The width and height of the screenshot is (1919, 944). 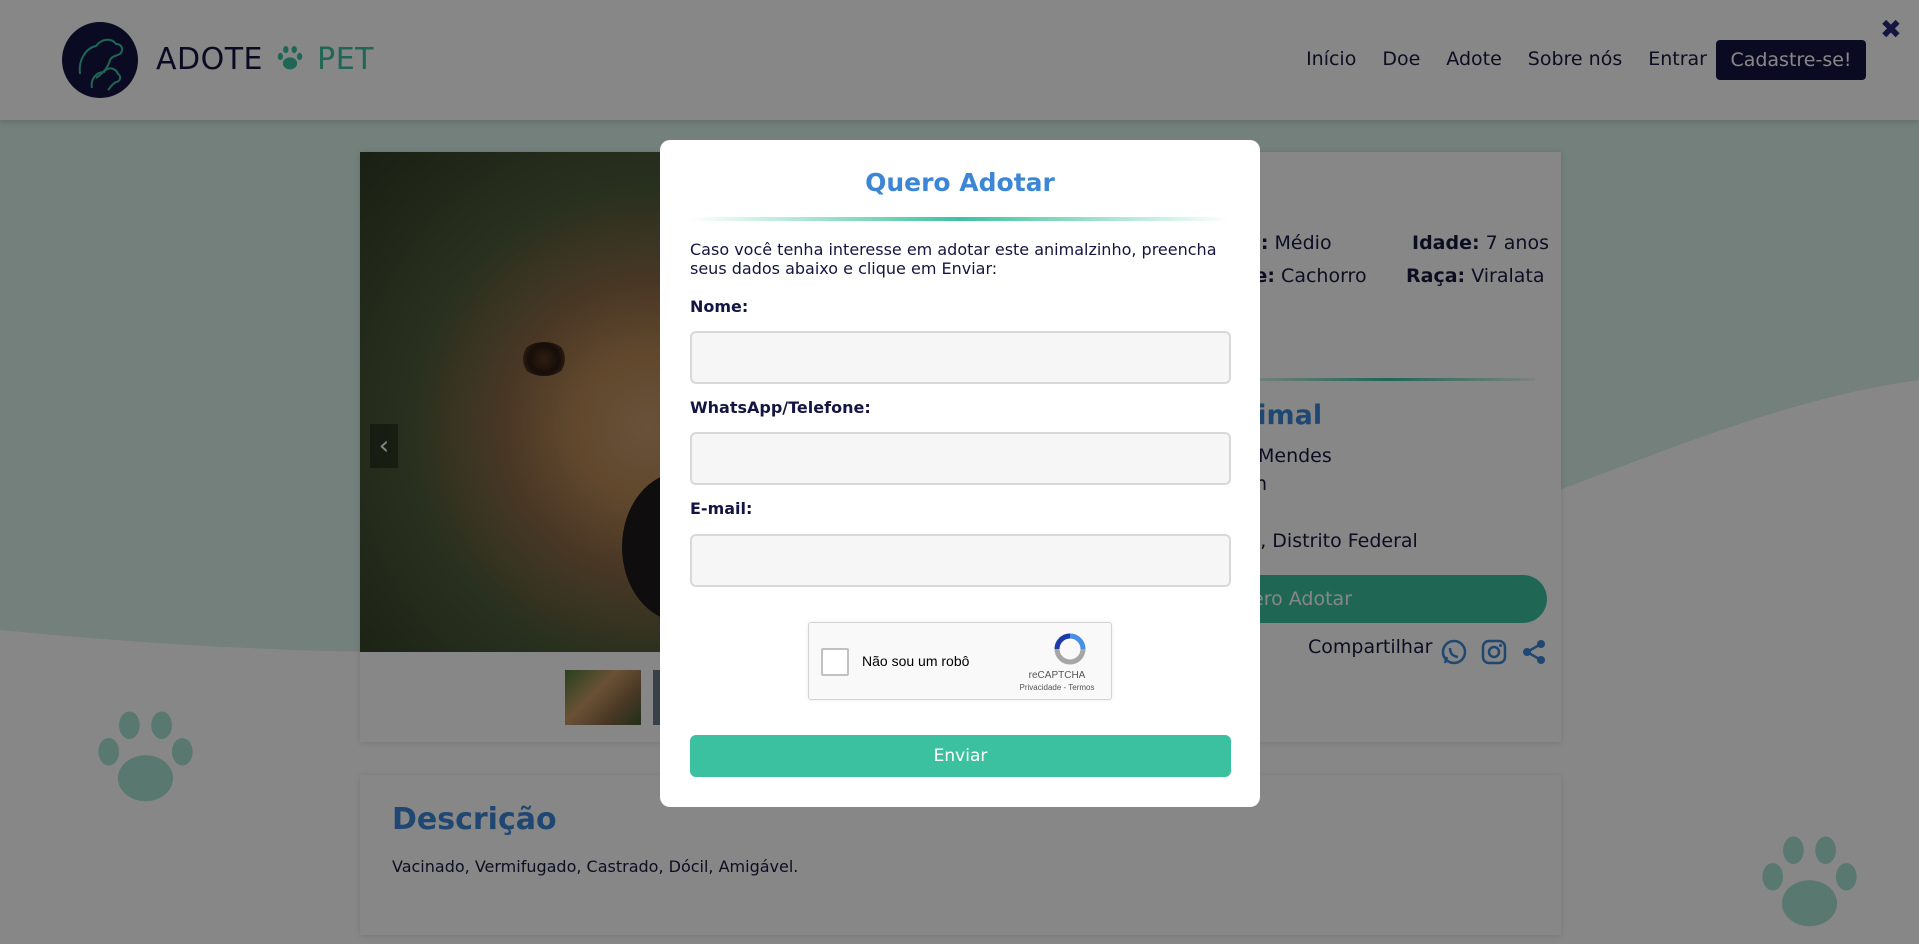 What do you see at coordinates (960, 560) in the screenshot?
I see `email-input` at bounding box center [960, 560].